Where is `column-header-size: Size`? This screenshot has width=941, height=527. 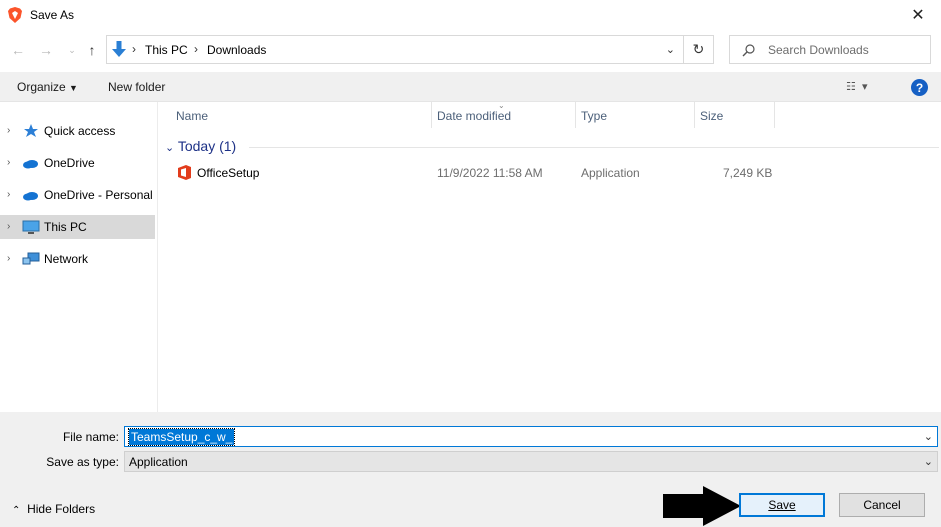
column-header-size: Size is located at coordinates (711, 115).